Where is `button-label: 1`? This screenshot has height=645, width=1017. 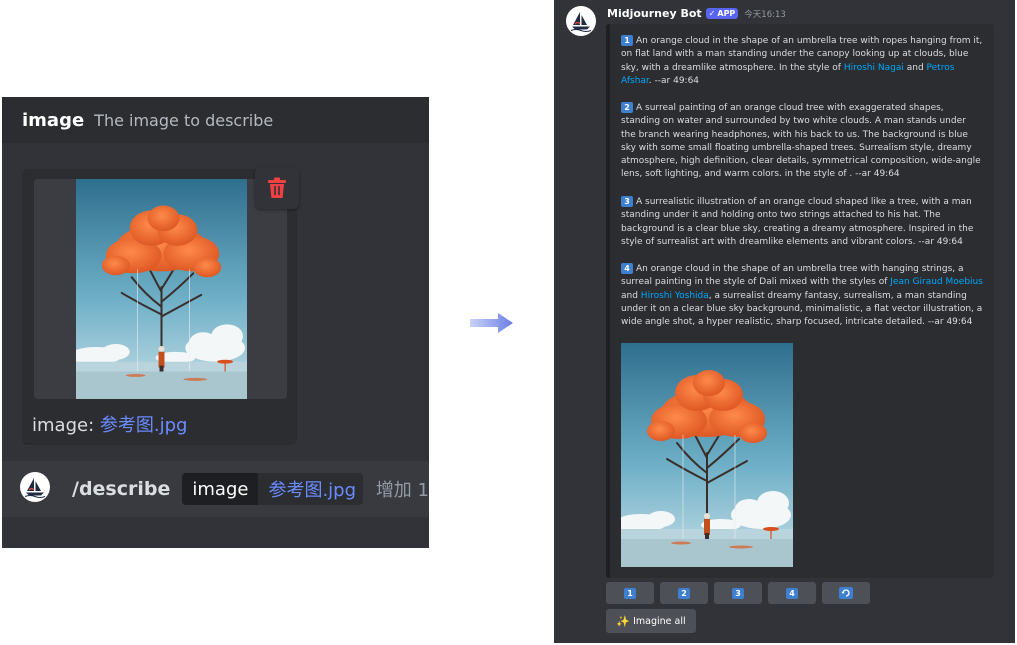
button-label: 1 is located at coordinates (630, 593).